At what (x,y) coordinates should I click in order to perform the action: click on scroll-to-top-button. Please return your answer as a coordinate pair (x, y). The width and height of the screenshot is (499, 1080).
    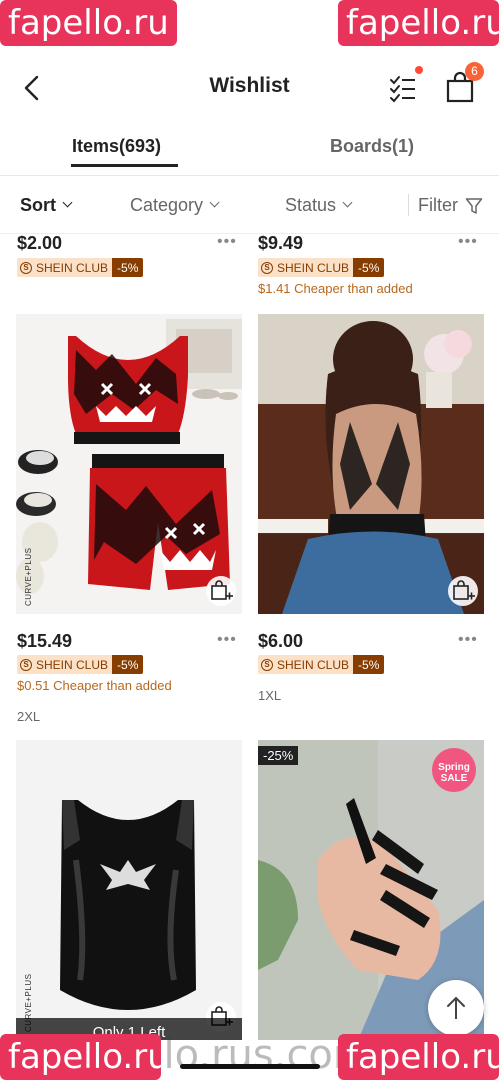
    Looking at the image, I should click on (456, 1008).